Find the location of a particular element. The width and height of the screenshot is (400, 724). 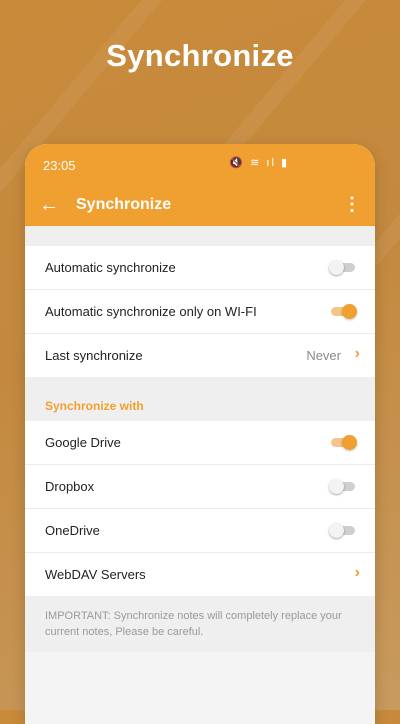

auto-sync-toggle is located at coordinates (343, 267).